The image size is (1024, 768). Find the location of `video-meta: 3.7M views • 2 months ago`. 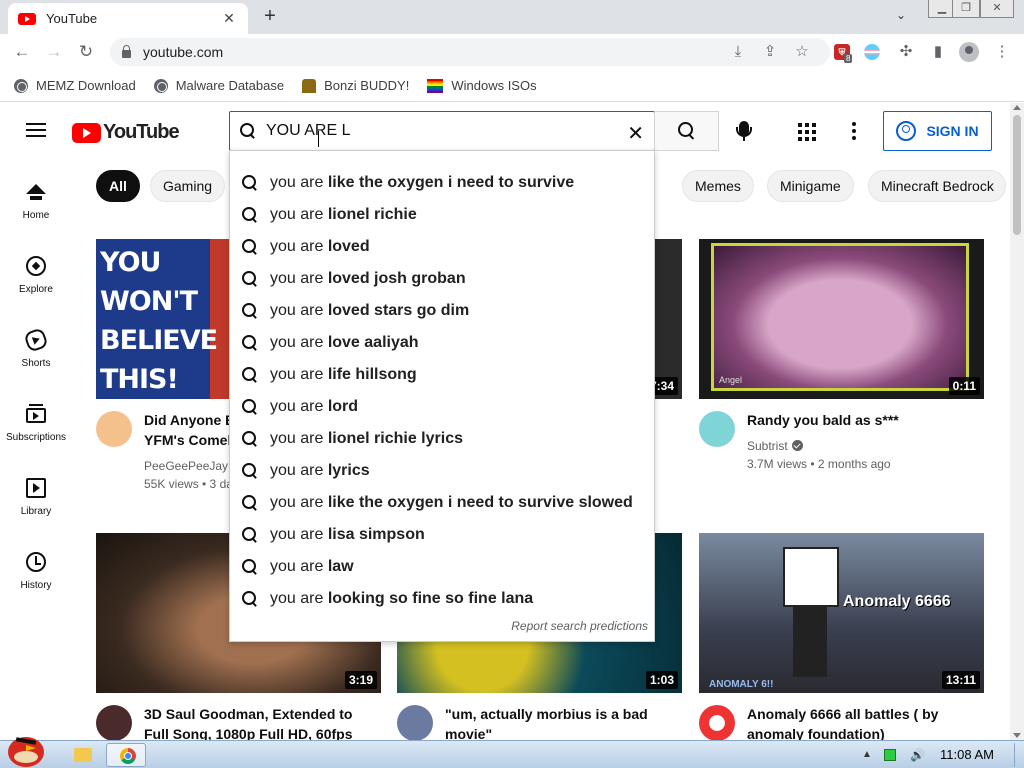

video-meta: 3.7M views • 2 months ago is located at coordinates (819, 464).